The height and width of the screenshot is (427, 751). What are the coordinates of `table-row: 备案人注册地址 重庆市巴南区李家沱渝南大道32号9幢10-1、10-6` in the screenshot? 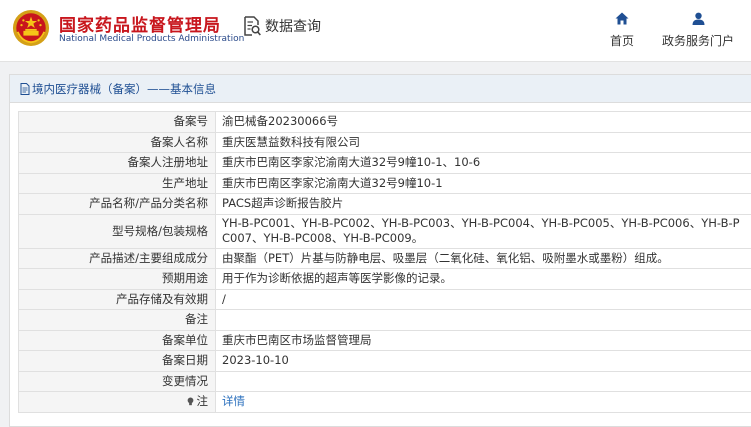 It's located at (384, 163).